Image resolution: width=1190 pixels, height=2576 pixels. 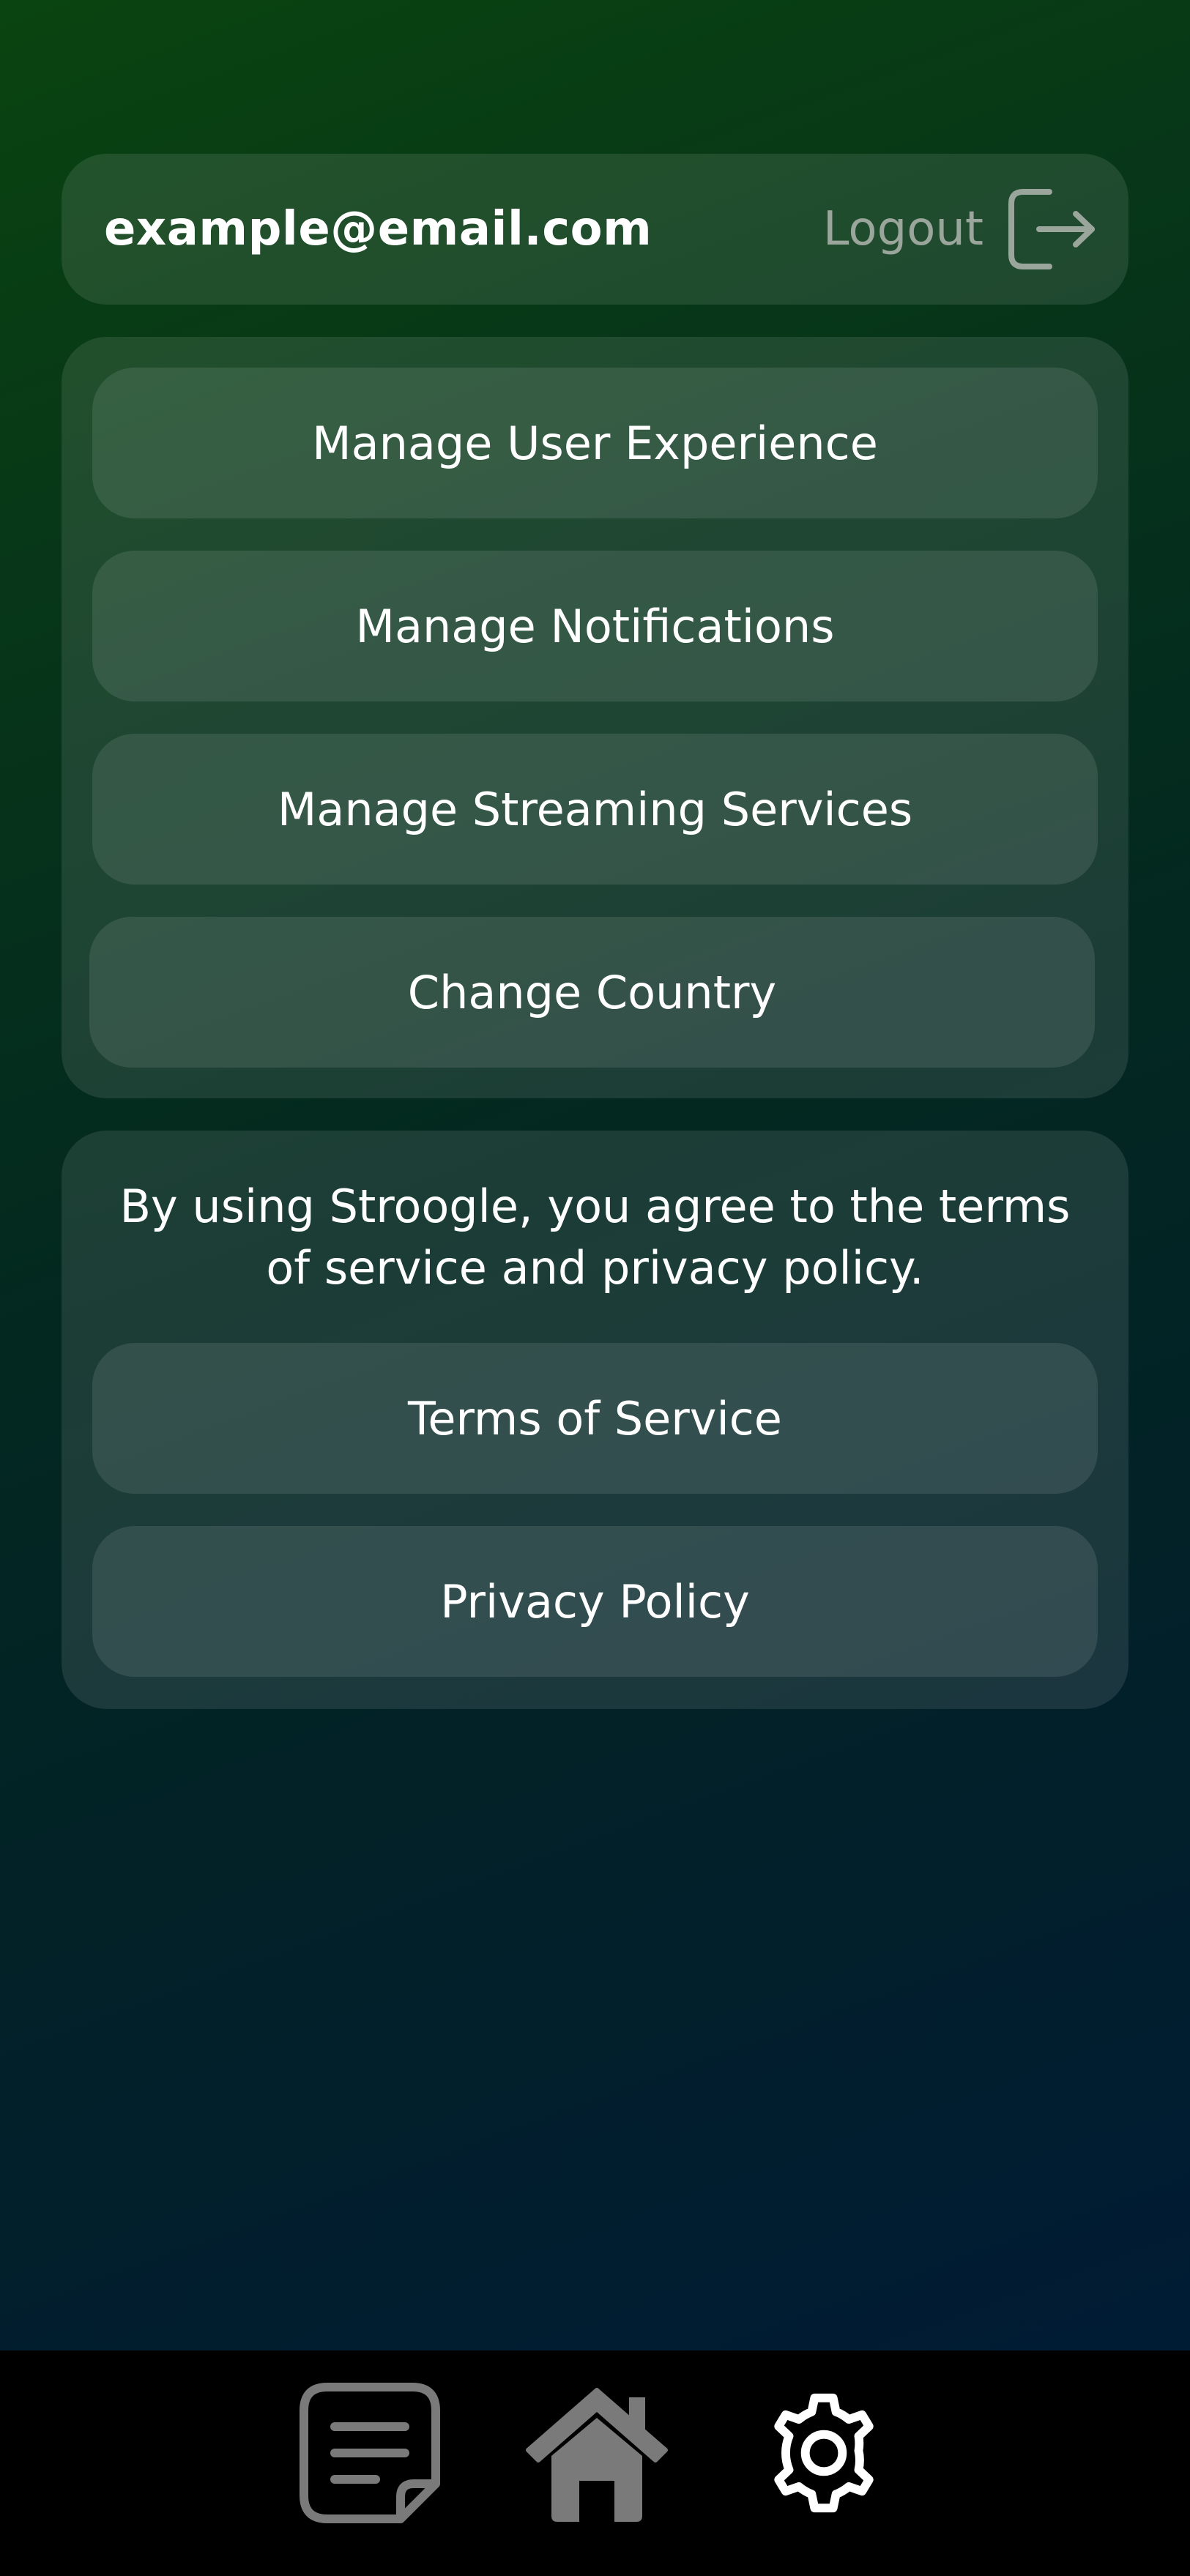 What do you see at coordinates (595, 626) in the screenshot?
I see `manage-notifications-button: Manage Notifications` at bounding box center [595, 626].